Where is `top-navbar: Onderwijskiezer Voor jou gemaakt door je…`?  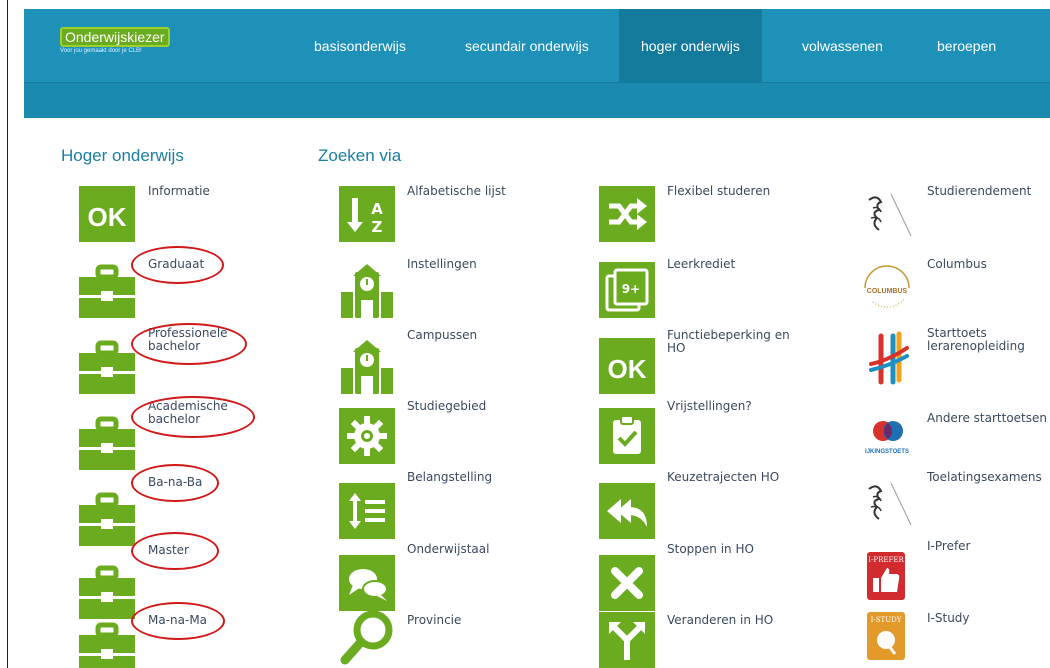
top-navbar: Onderwijskiezer Voor jou gemaakt door je… is located at coordinates (537, 46).